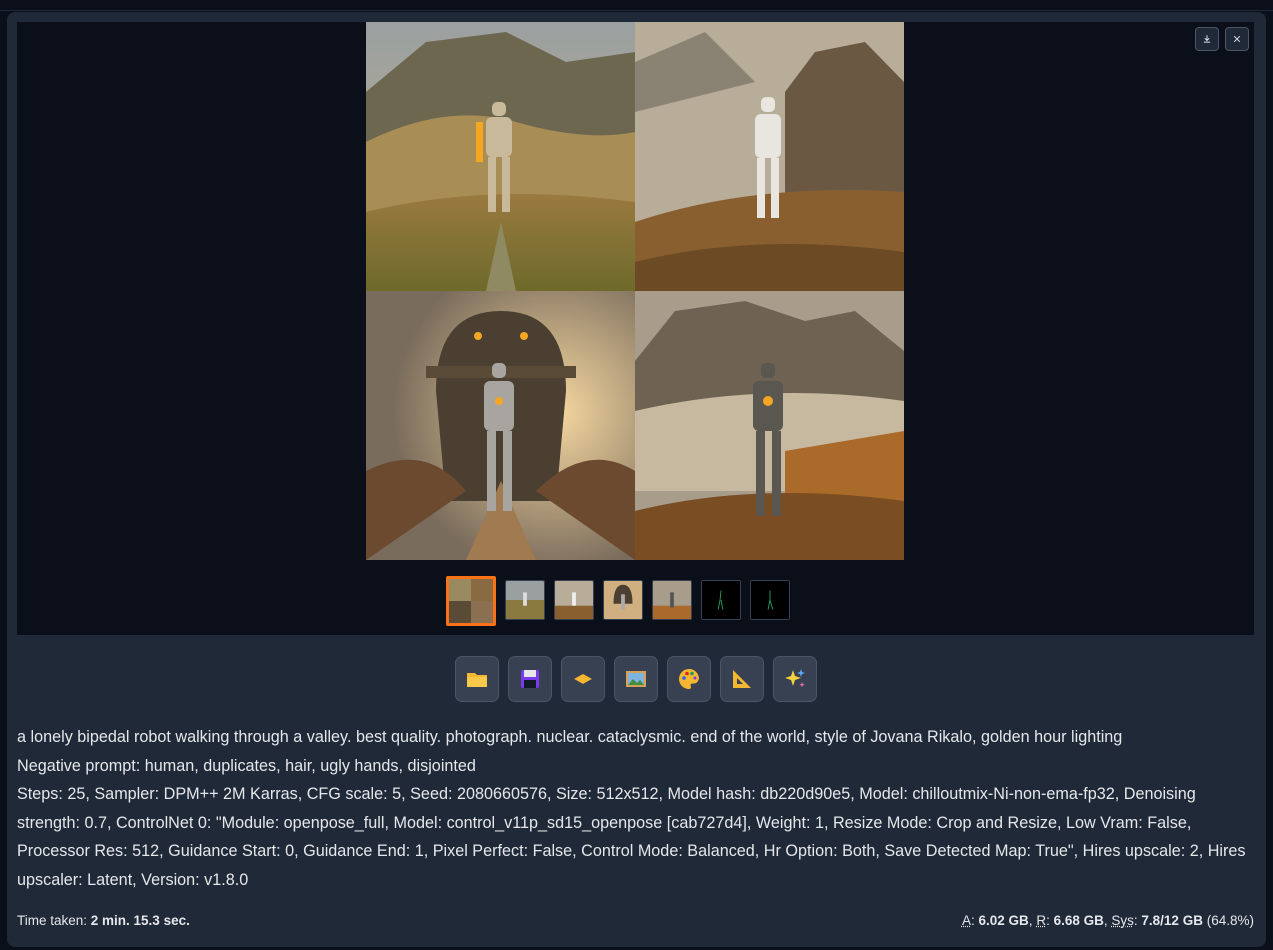 The height and width of the screenshot is (950, 1273). I want to click on vram-r-value: 6.68 GB, so click(1078, 920).